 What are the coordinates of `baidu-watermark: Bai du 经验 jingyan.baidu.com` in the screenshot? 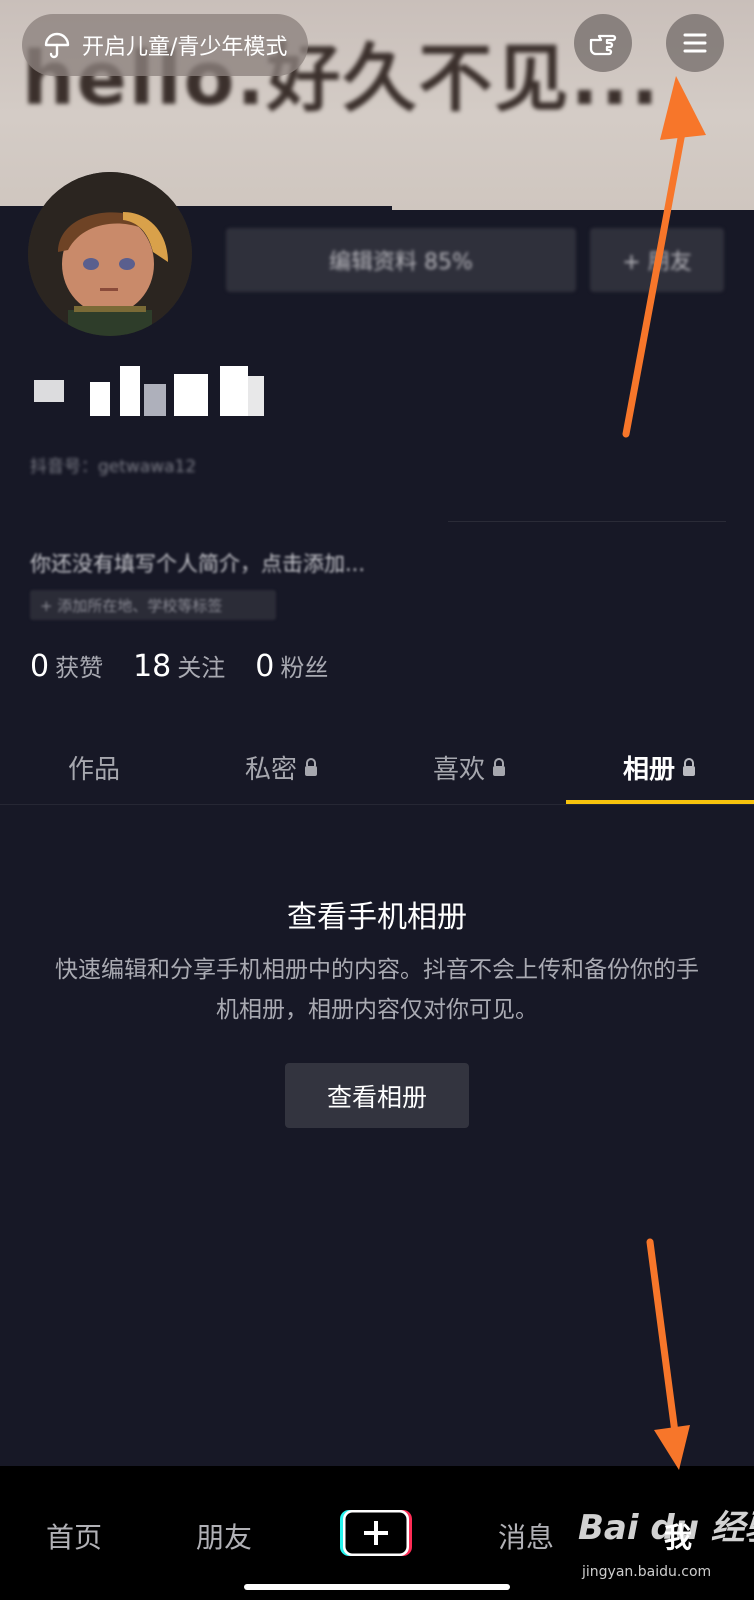 It's located at (666, 1543).